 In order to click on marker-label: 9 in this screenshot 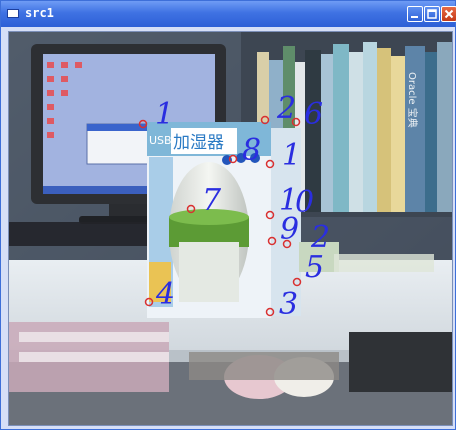, I will do `click(289, 229)`.